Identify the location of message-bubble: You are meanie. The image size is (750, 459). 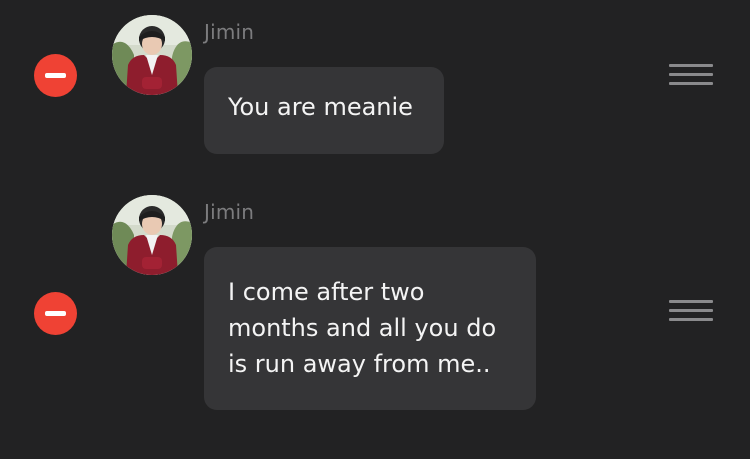
(324, 110).